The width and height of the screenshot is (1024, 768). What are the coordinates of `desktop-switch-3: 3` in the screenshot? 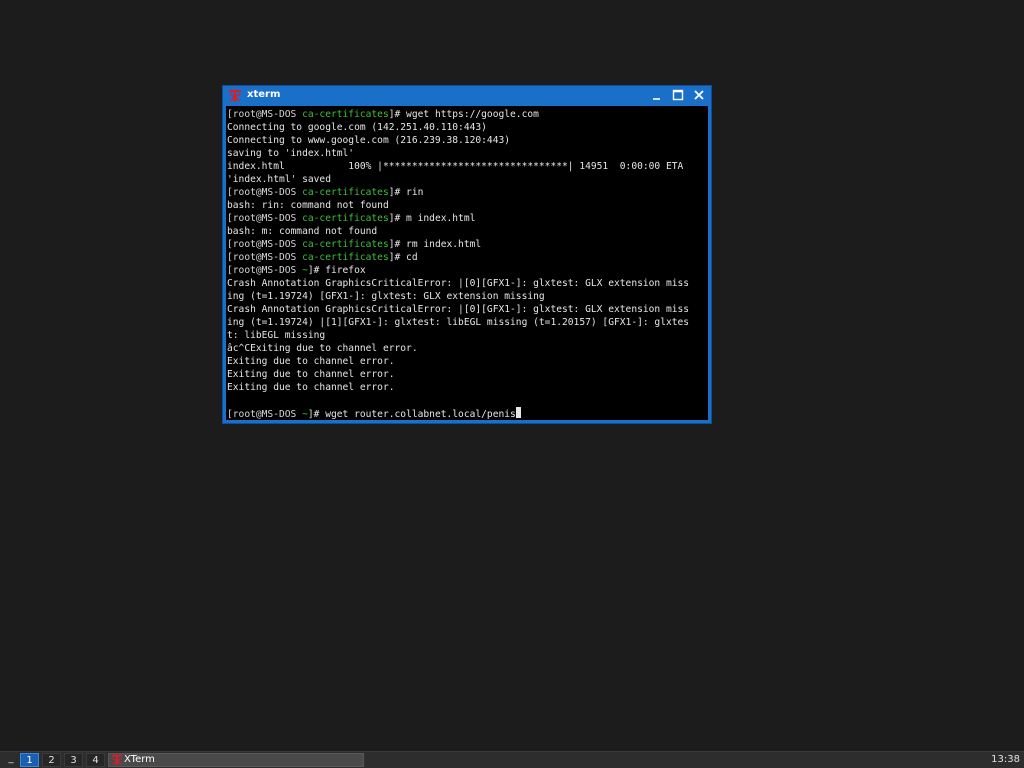 It's located at (73, 760).